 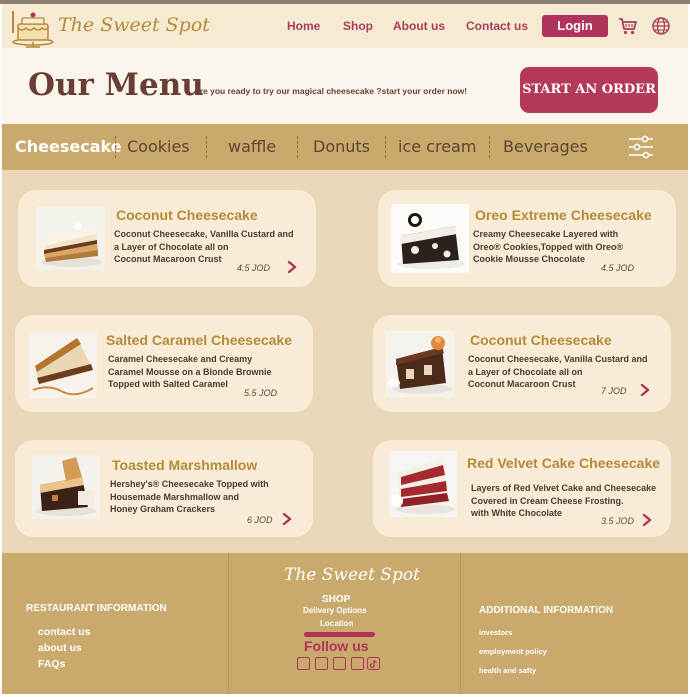 What do you see at coordinates (336, 623) in the screenshot?
I see `footer-link-location: Location` at bounding box center [336, 623].